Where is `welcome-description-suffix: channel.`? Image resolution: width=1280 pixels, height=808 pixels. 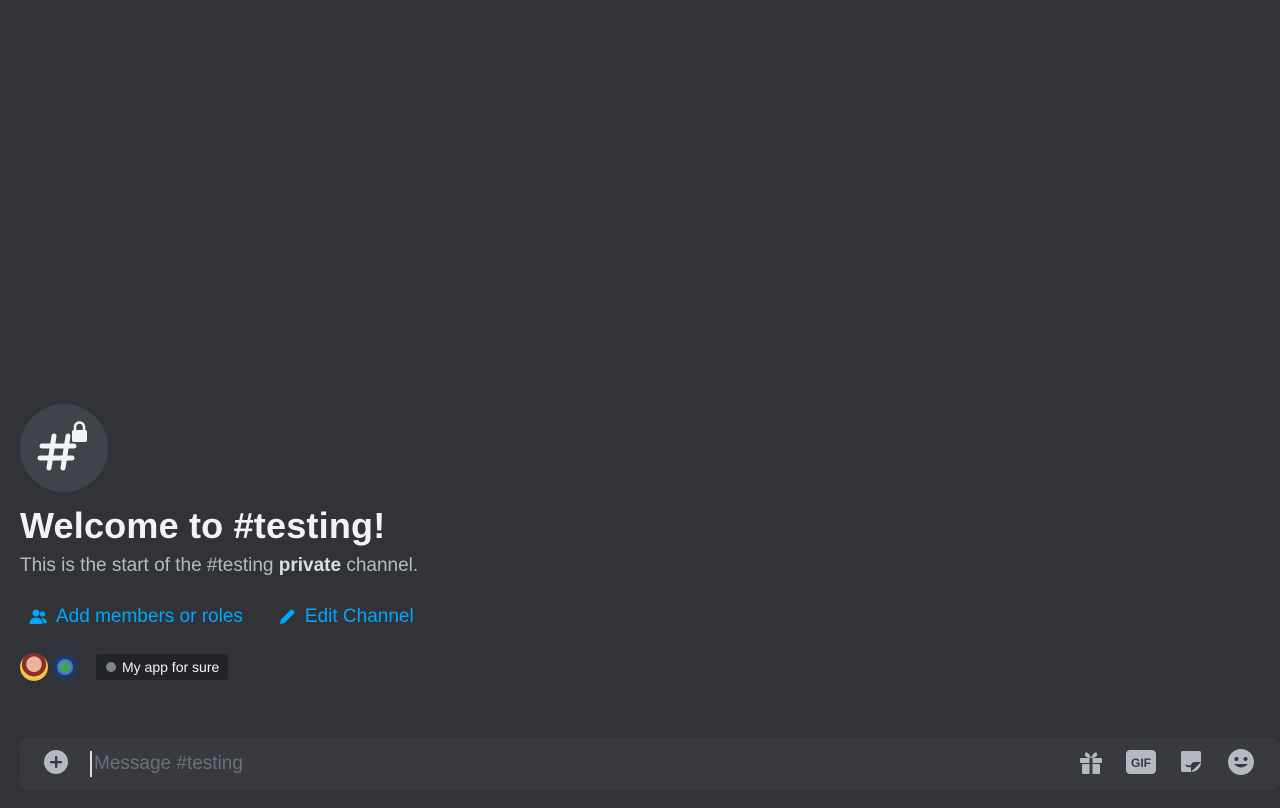 welcome-description-suffix: channel. is located at coordinates (380, 565).